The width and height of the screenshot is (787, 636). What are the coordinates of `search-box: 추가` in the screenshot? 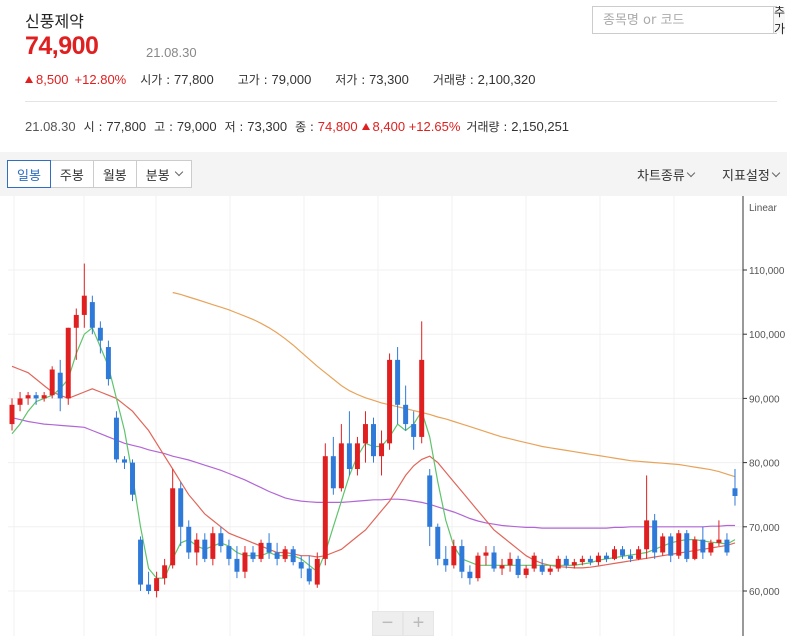 It's located at (689, 20).